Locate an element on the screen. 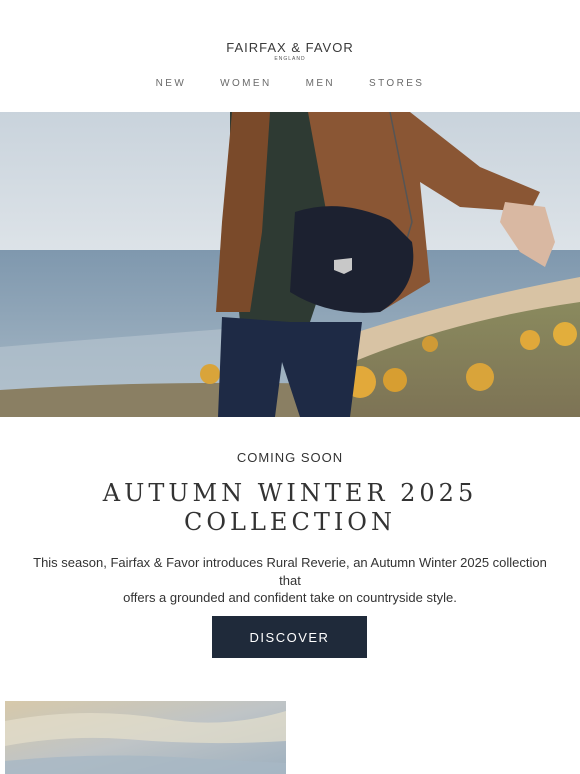  title-line-2: COLLECTION is located at coordinates (290, 522).